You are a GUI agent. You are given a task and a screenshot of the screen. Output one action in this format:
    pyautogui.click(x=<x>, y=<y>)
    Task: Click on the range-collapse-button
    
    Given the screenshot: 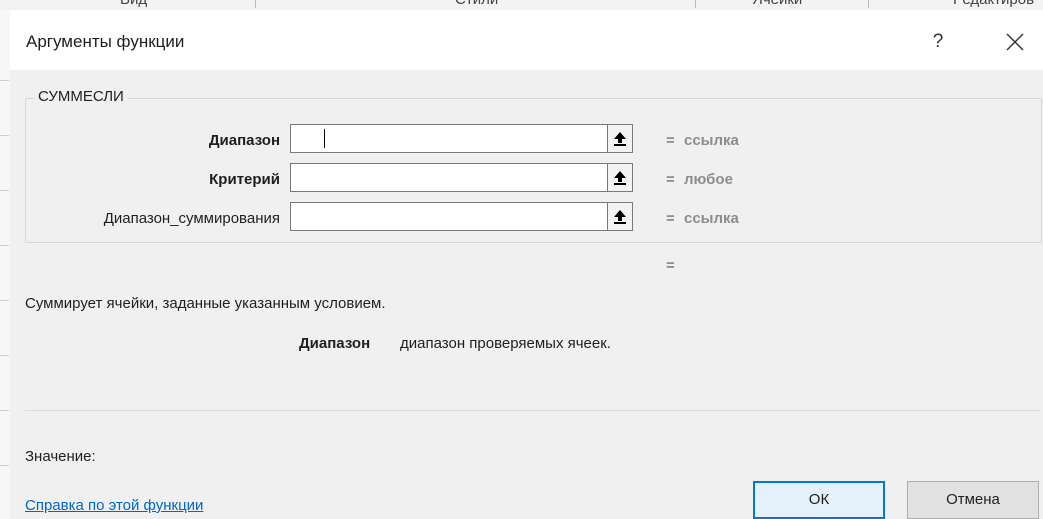 What is the action you would take?
    pyautogui.click(x=620, y=138)
    